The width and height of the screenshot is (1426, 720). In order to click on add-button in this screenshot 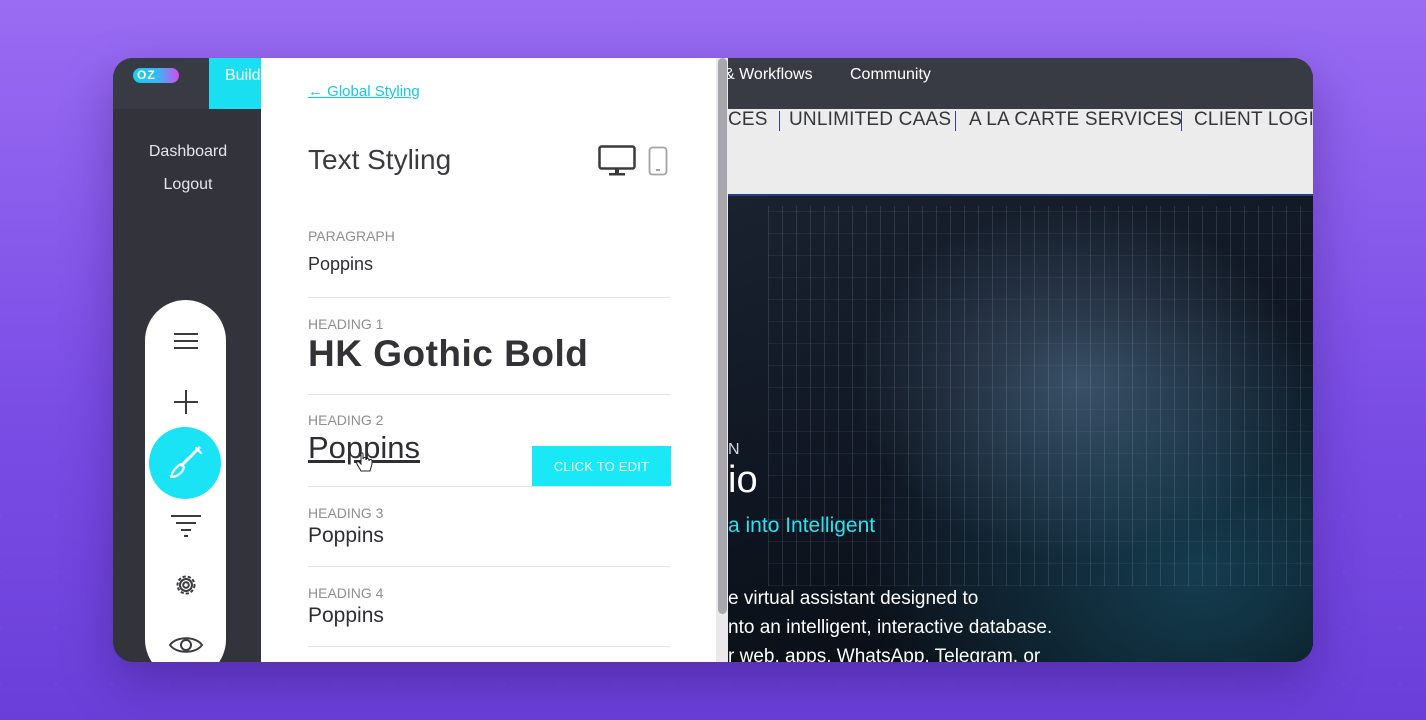, I will do `click(185, 402)`.